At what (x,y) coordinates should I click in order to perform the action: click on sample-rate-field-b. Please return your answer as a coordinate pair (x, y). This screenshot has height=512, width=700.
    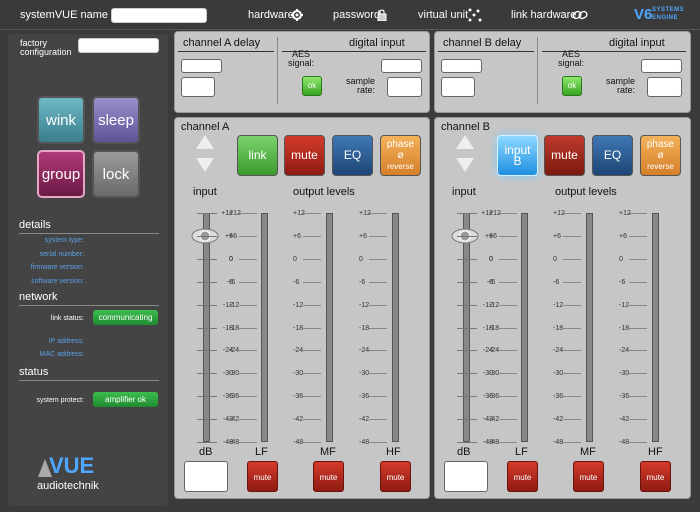
    Looking at the image, I should click on (664, 87).